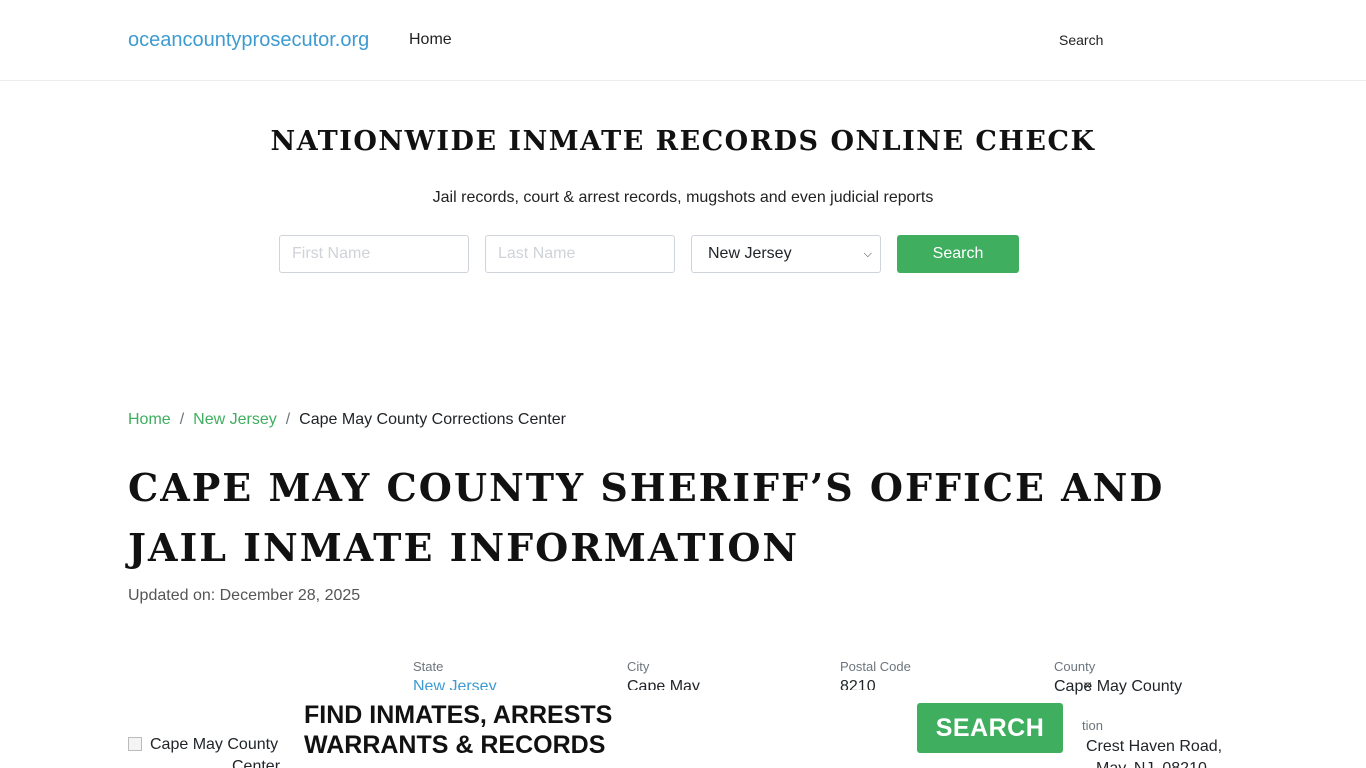 The width and height of the screenshot is (1366, 768). Describe the element at coordinates (867, 253) in the screenshot. I see `chevron-down-icon: ⌵` at that location.